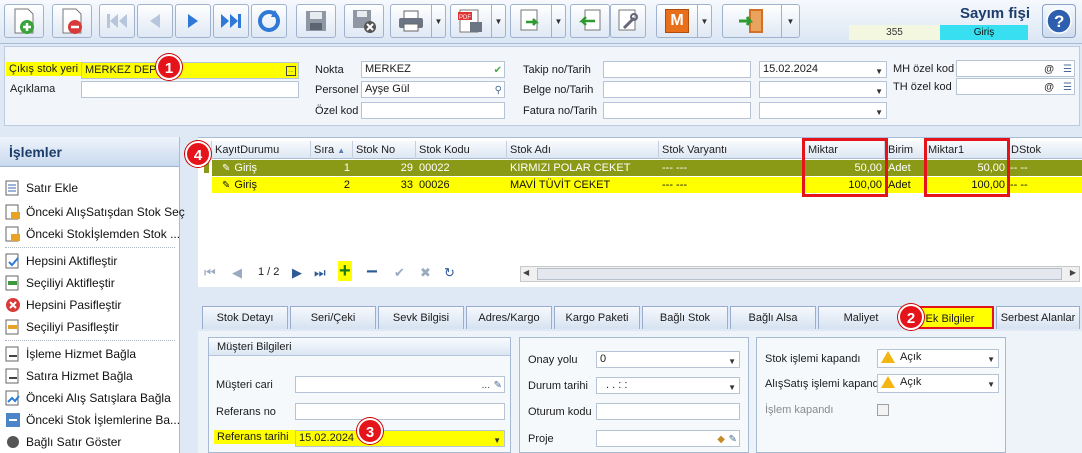 The width and height of the screenshot is (1082, 453). What do you see at coordinates (677, 69) in the screenshot?
I see `takip-no-field` at bounding box center [677, 69].